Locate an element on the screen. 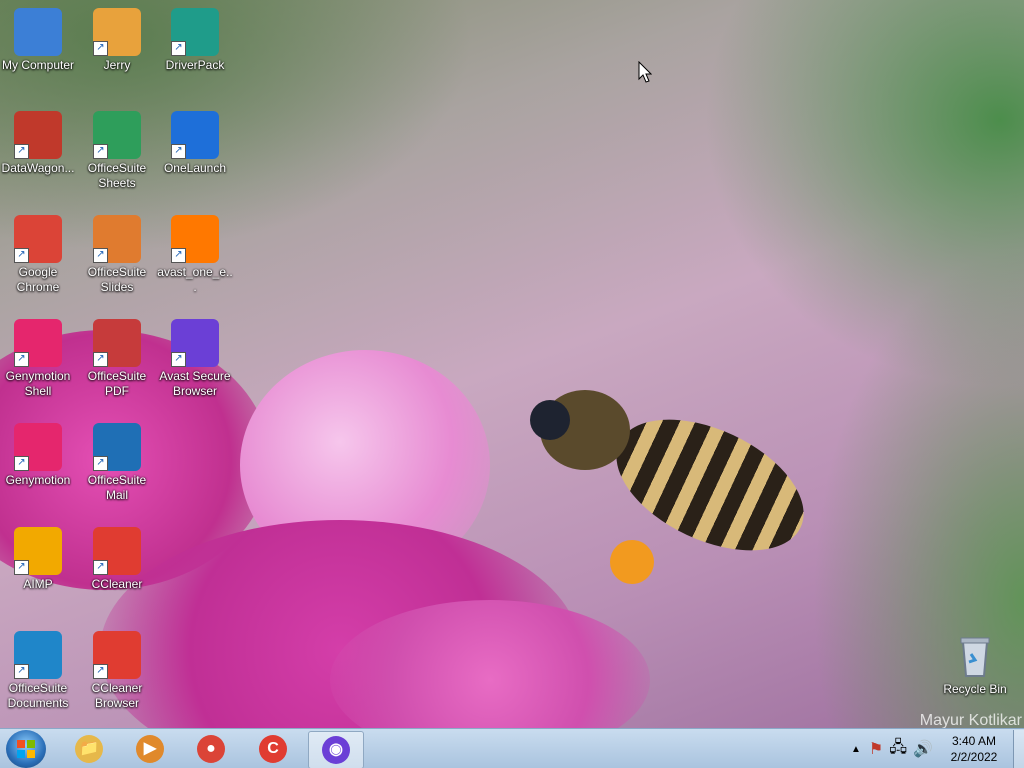 This screenshot has height=768, width=1024. recycle-bin-label: Recycle Bin is located at coordinates (975, 689).